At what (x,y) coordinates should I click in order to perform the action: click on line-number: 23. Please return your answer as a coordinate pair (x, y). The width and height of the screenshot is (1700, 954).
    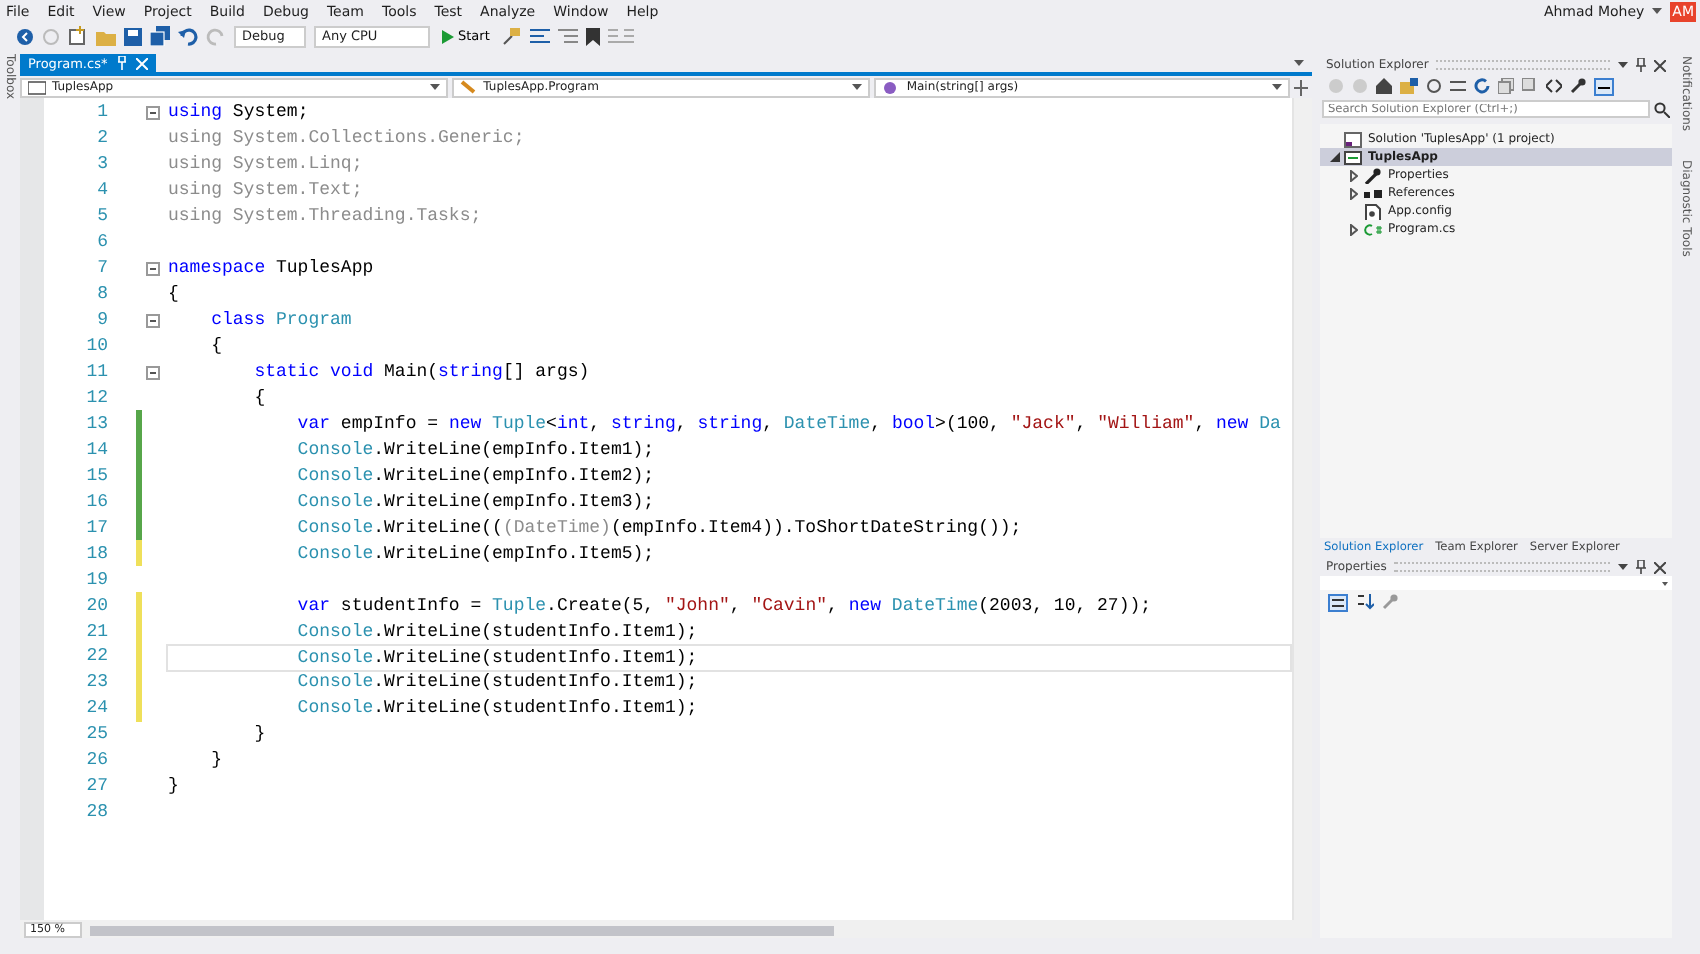
    Looking at the image, I should click on (96, 682).